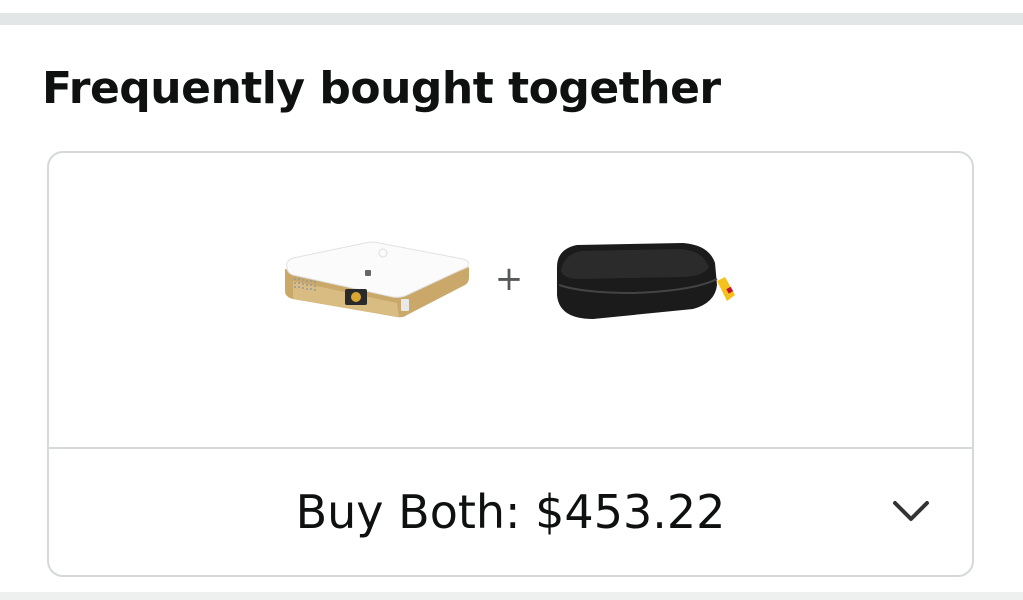 Image resolution: width=1023 pixels, height=600 pixels. Describe the element at coordinates (511, 596) in the screenshot. I see `bottom-divider` at that location.